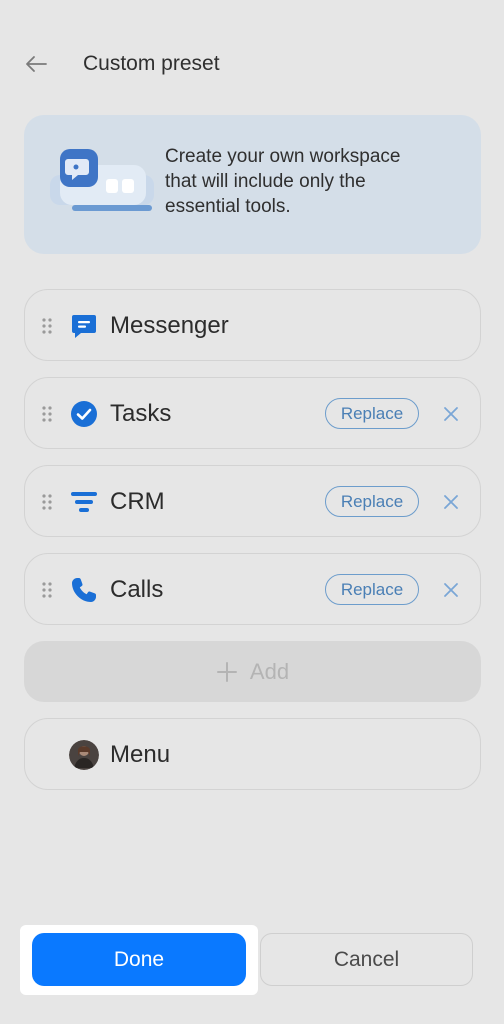  I want to click on tool-row-crm: CRM Replace, so click(252, 501).